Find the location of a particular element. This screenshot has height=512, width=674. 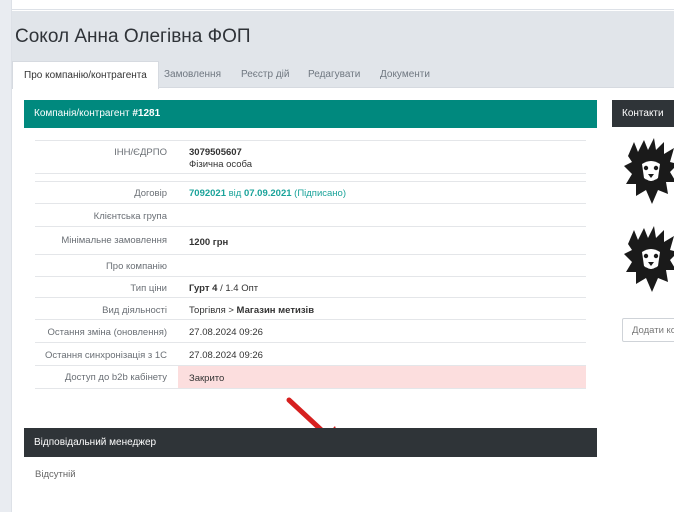

contract-status: (Підписано) is located at coordinates (320, 193).